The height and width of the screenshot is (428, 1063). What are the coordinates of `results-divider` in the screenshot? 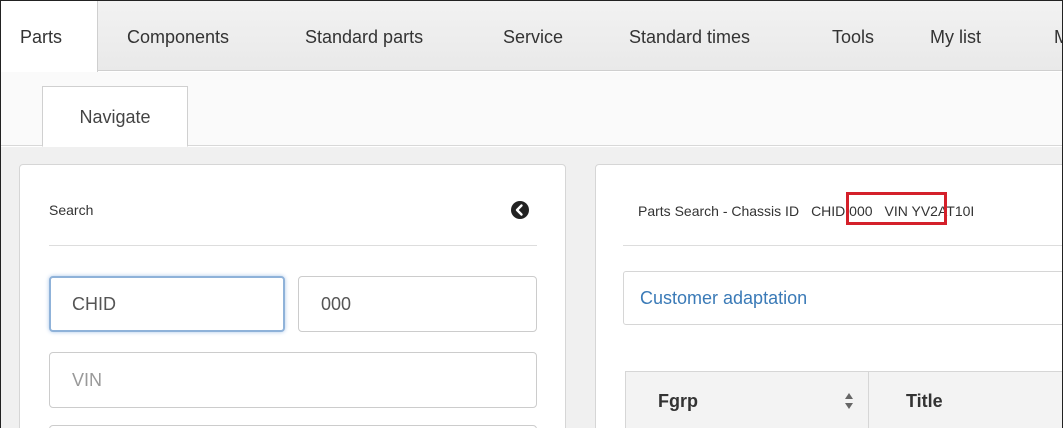 It's located at (842, 245).